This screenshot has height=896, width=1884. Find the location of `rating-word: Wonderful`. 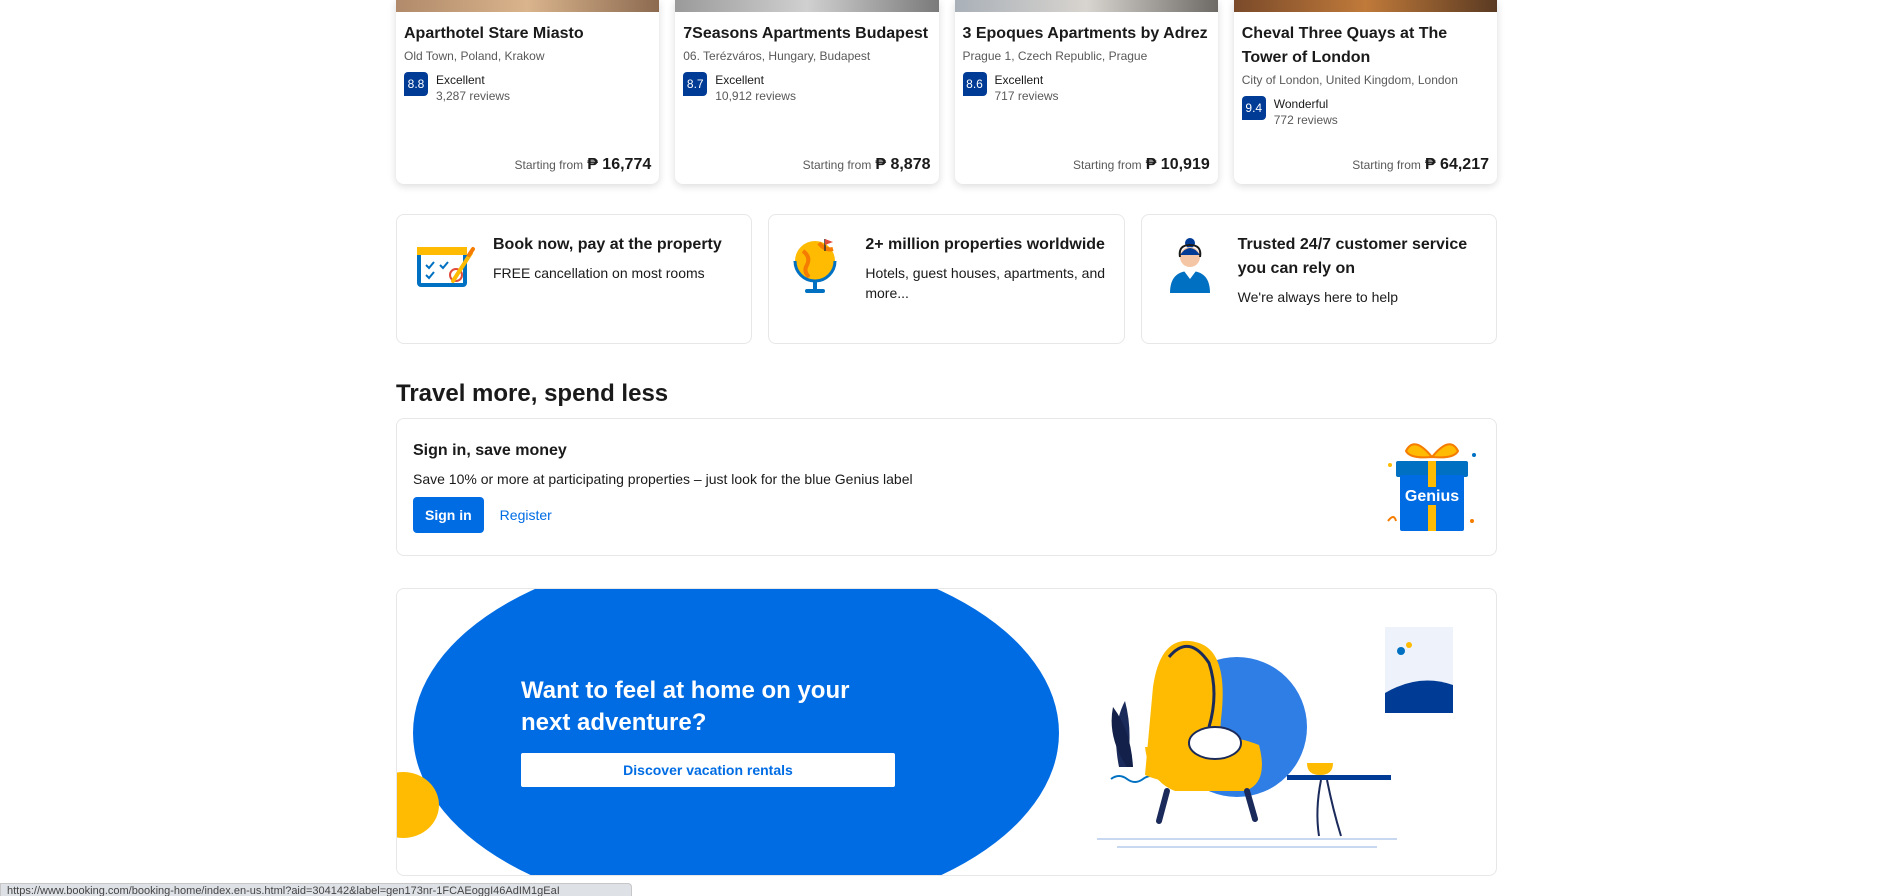

rating-word: Wonderful is located at coordinates (1301, 104).